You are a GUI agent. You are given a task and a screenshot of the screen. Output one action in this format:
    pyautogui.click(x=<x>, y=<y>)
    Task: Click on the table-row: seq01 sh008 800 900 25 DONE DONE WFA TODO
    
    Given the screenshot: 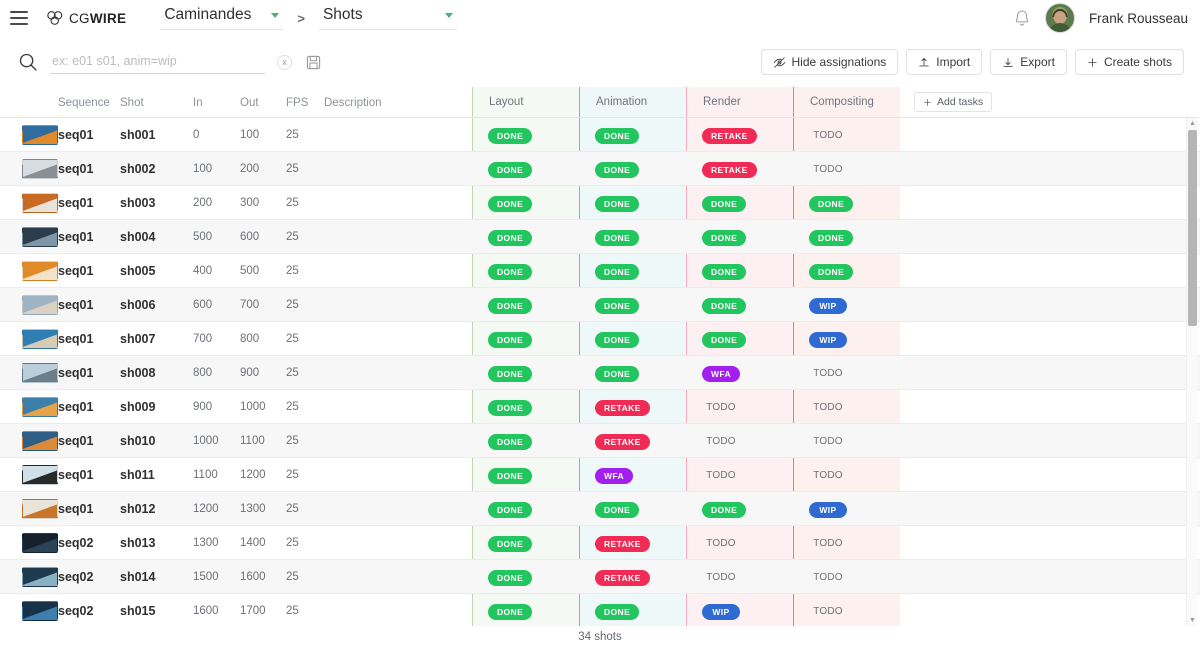 What is the action you would take?
    pyautogui.click(x=600, y=373)
    